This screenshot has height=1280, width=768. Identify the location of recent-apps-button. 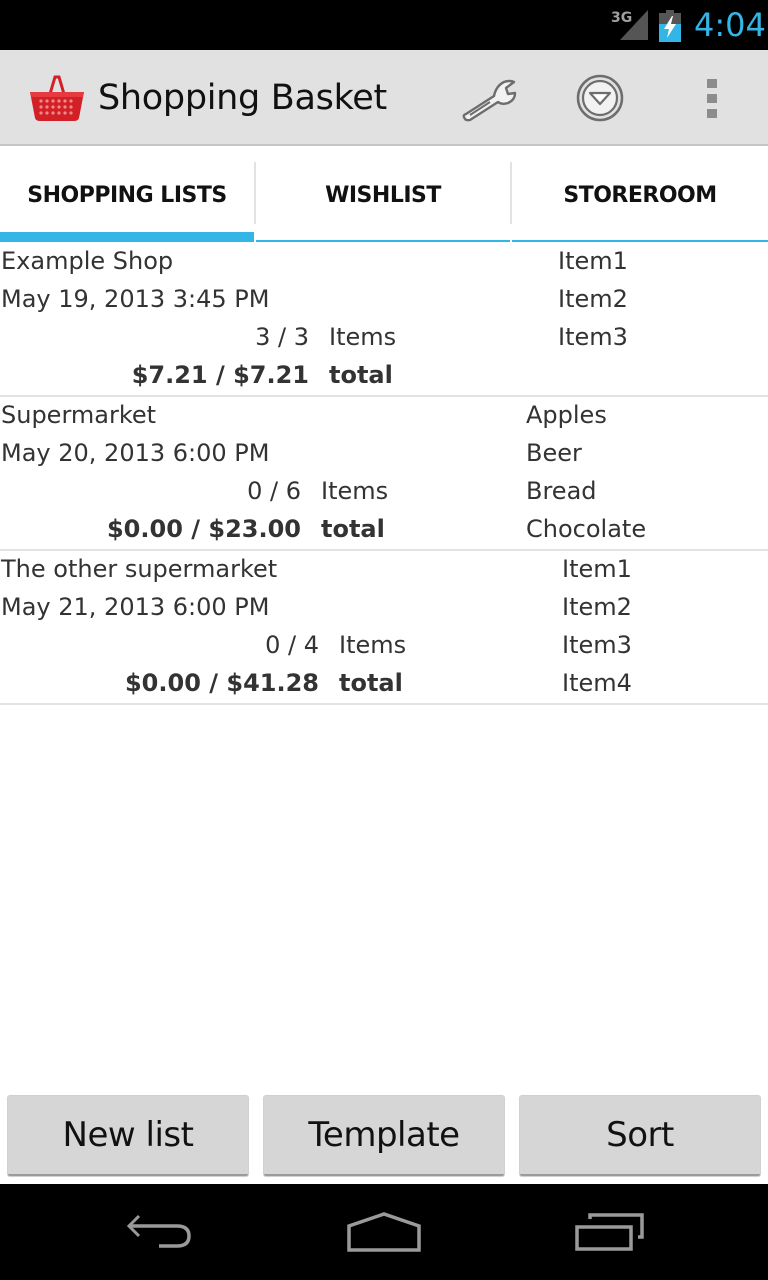
(610, 1232).